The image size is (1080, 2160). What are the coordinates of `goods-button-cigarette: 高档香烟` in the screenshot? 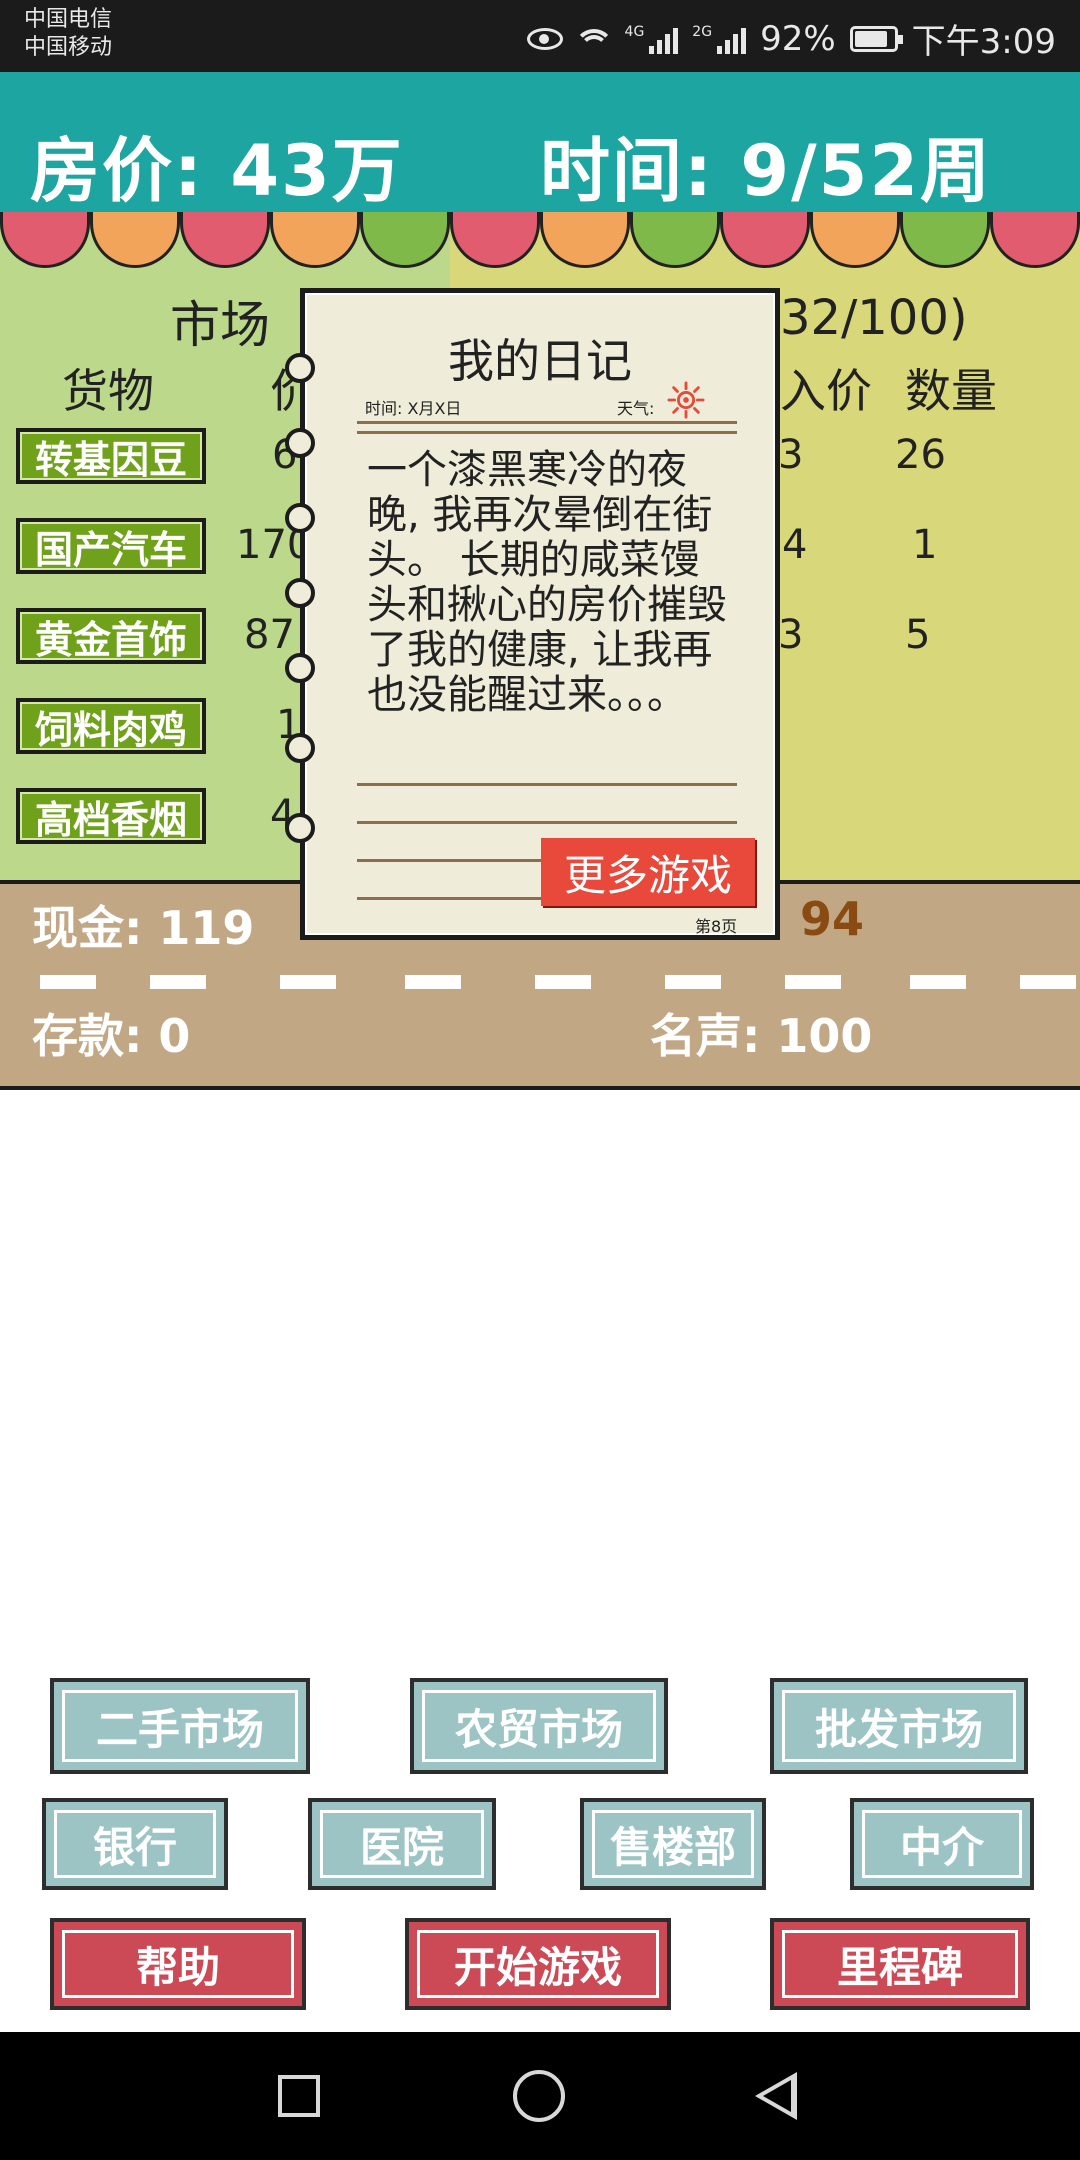 It's located at (111, 816).